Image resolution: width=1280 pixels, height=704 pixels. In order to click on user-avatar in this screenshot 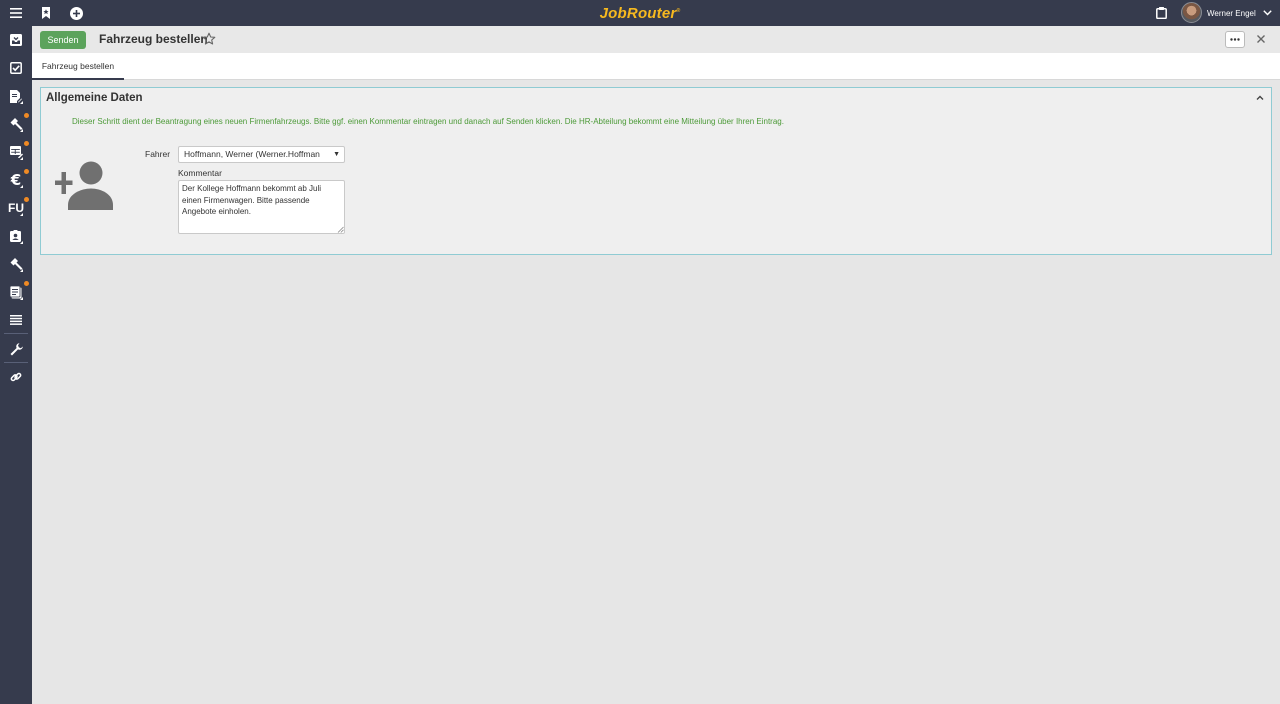, I will do `click(1191, 12)`.